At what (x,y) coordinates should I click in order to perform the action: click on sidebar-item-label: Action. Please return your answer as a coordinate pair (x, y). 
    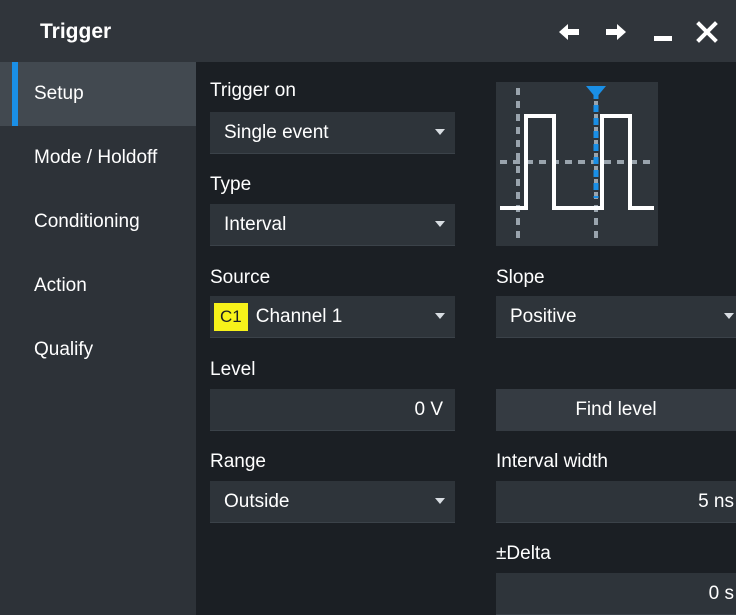
    Looking at the image, I should click on (60, 285).